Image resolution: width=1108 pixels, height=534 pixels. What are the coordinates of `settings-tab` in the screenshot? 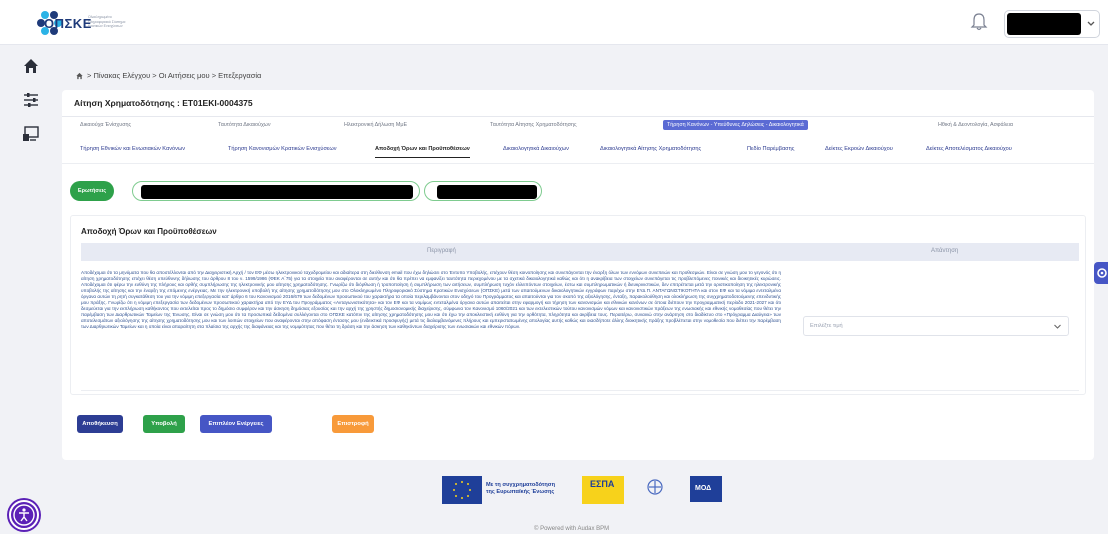 It's located at (1101, 273).